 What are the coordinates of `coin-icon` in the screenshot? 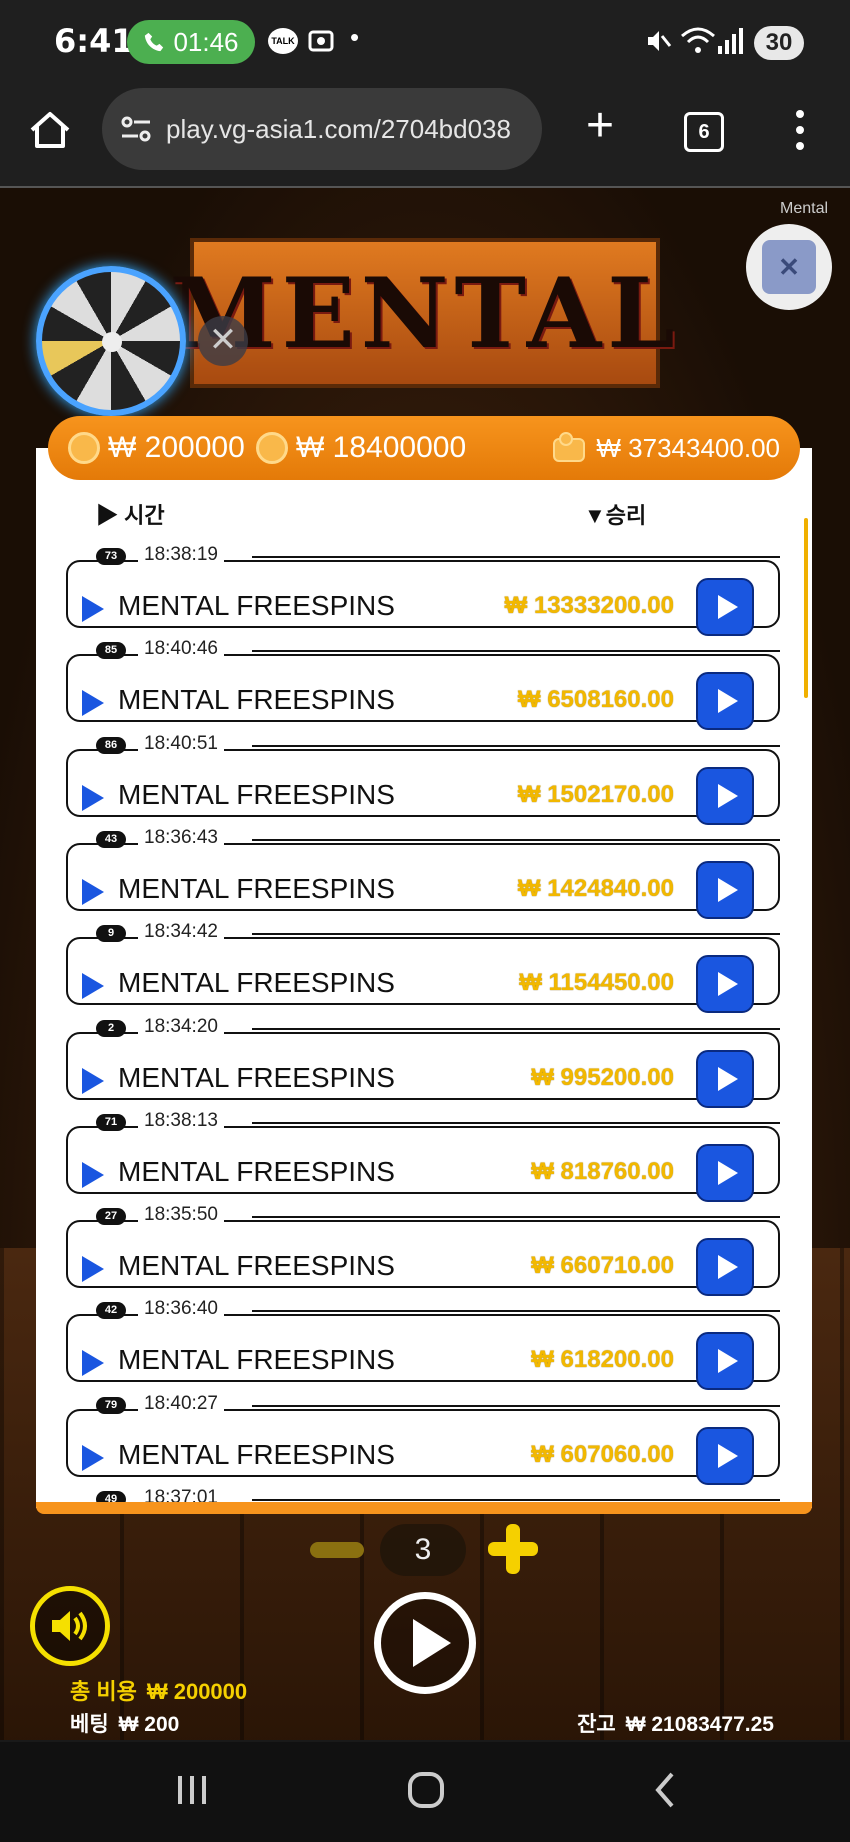 It's located at (84, 448).